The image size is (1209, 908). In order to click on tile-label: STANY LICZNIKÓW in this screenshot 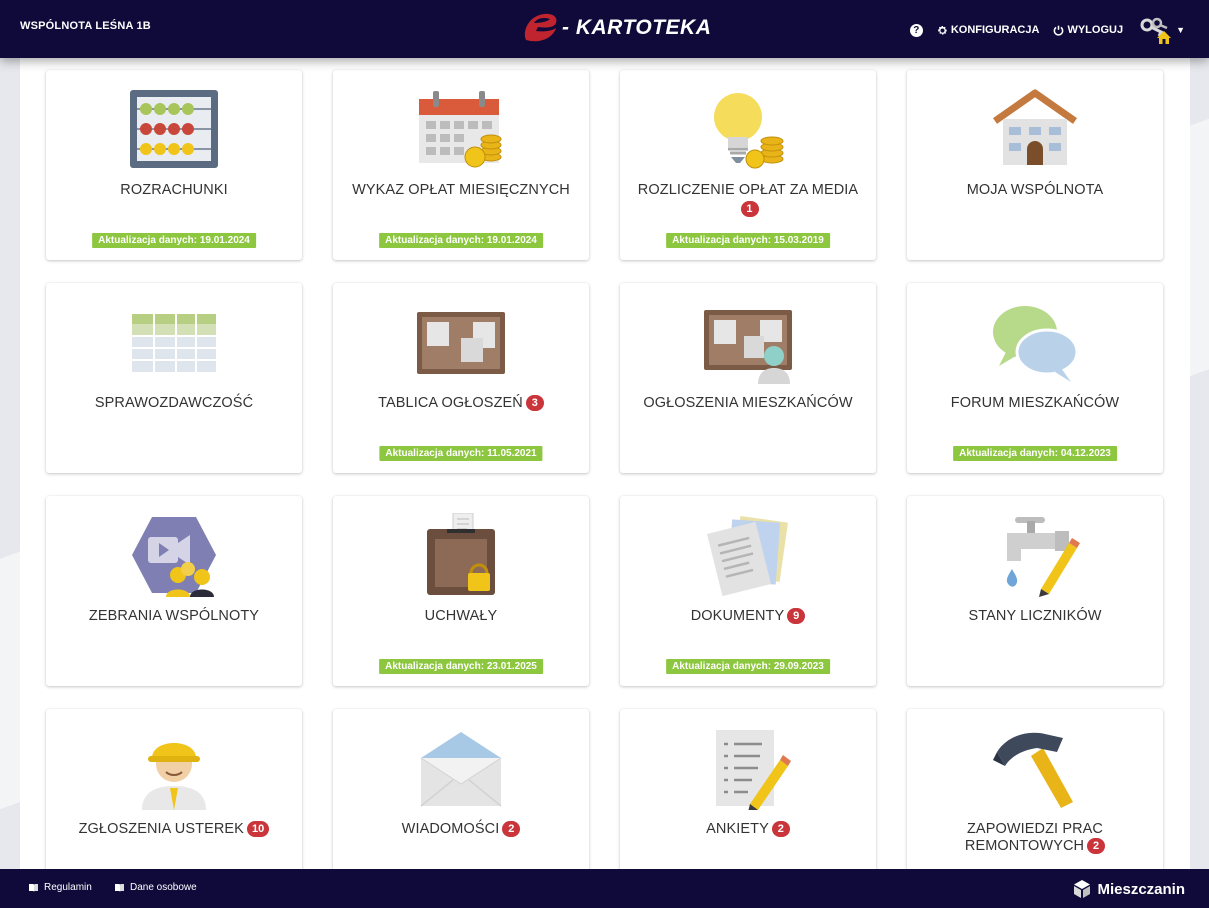, I will do `click(1035, 616)`.